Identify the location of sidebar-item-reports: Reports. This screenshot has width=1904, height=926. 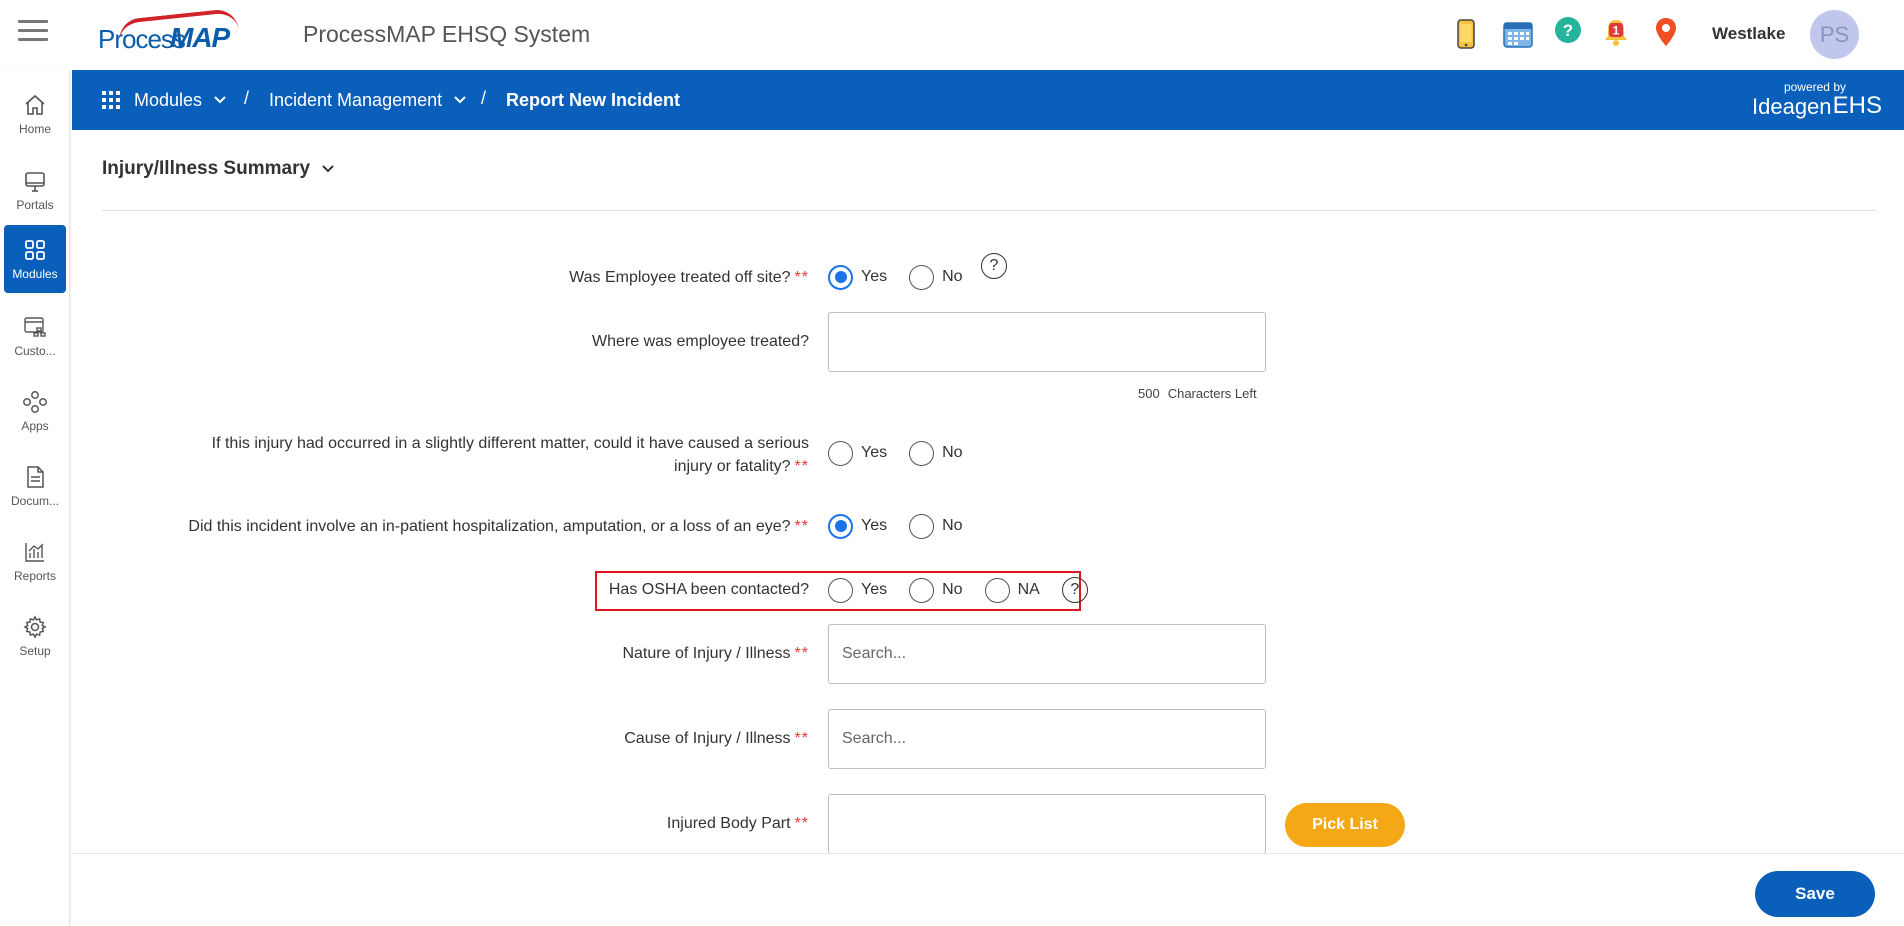
(35, 561).